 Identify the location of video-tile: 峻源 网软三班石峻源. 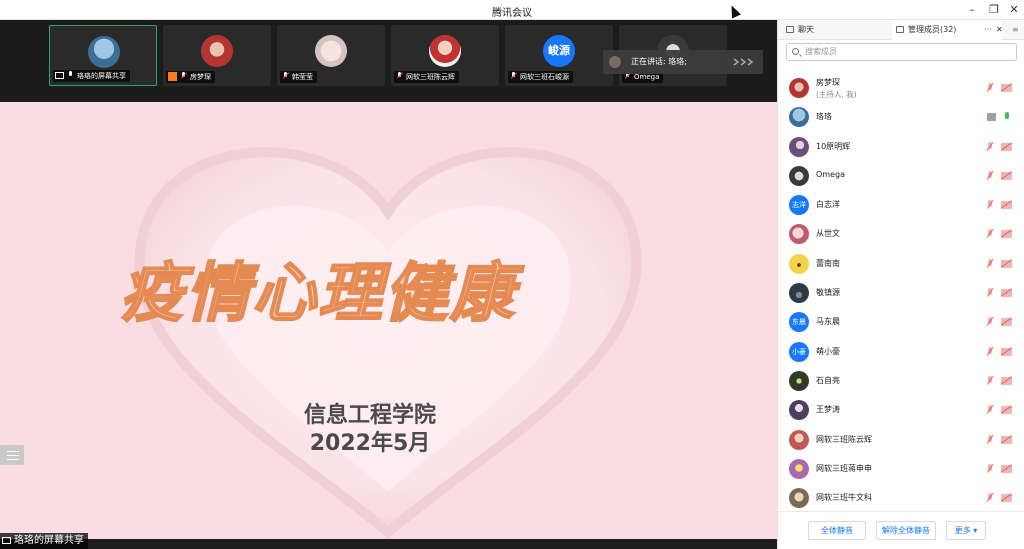
(559, 55).